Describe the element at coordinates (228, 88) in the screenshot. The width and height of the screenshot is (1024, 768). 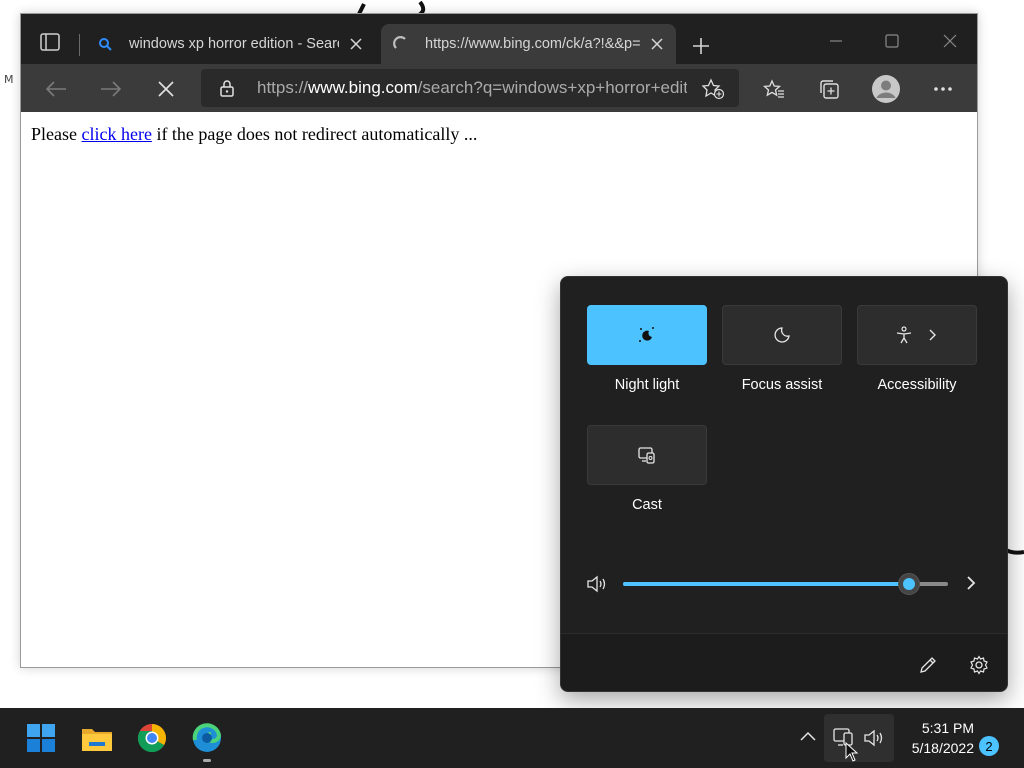
I see `lock-icon` at that location.